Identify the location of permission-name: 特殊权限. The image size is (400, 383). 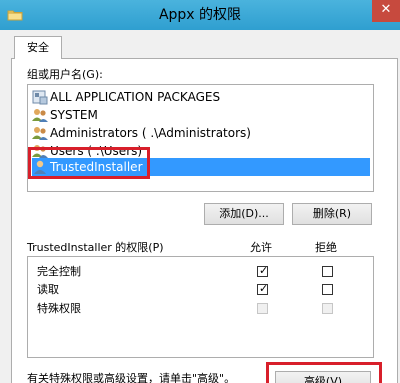
(59, 308).